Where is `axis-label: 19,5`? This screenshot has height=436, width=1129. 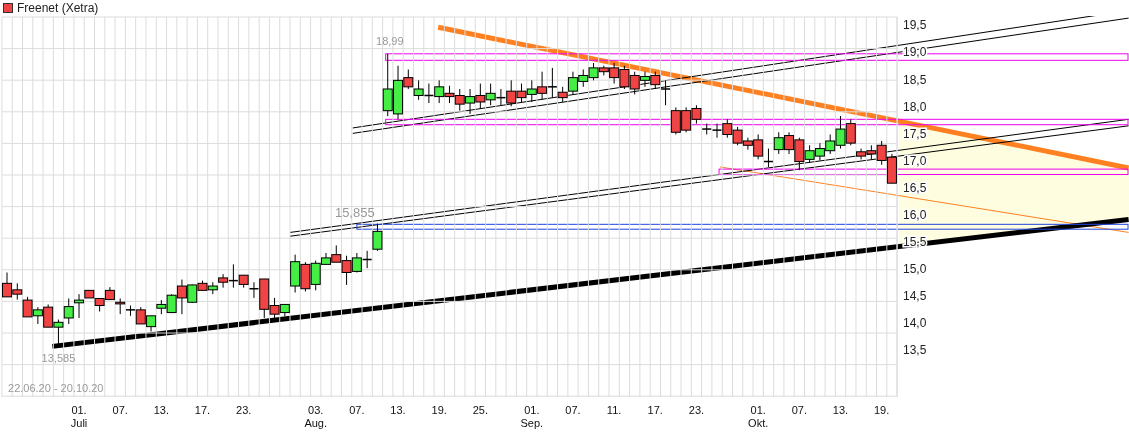
axis-label: 19,5 is located at coordinates (915, 25).